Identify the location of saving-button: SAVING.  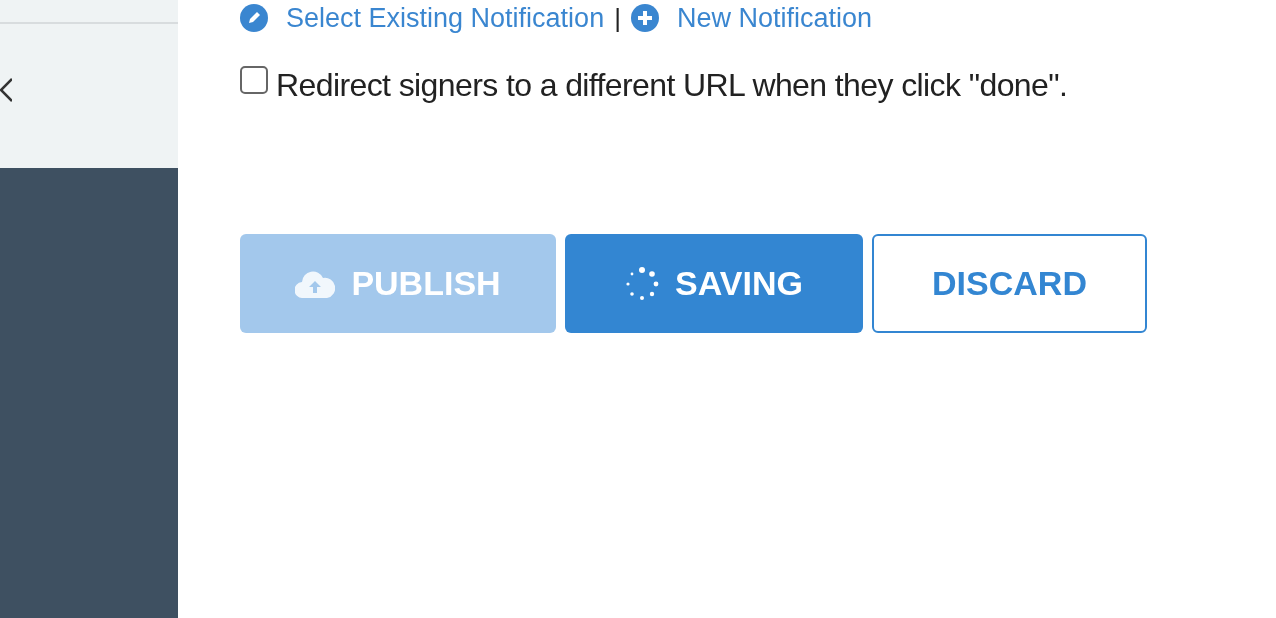
(714, 283).